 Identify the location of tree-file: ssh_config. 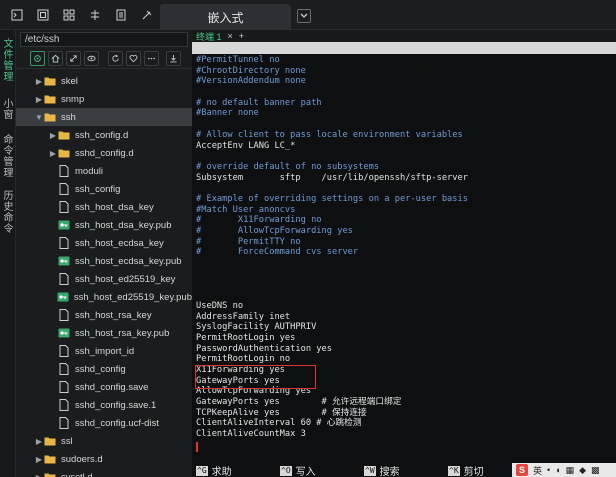
(104, 189).